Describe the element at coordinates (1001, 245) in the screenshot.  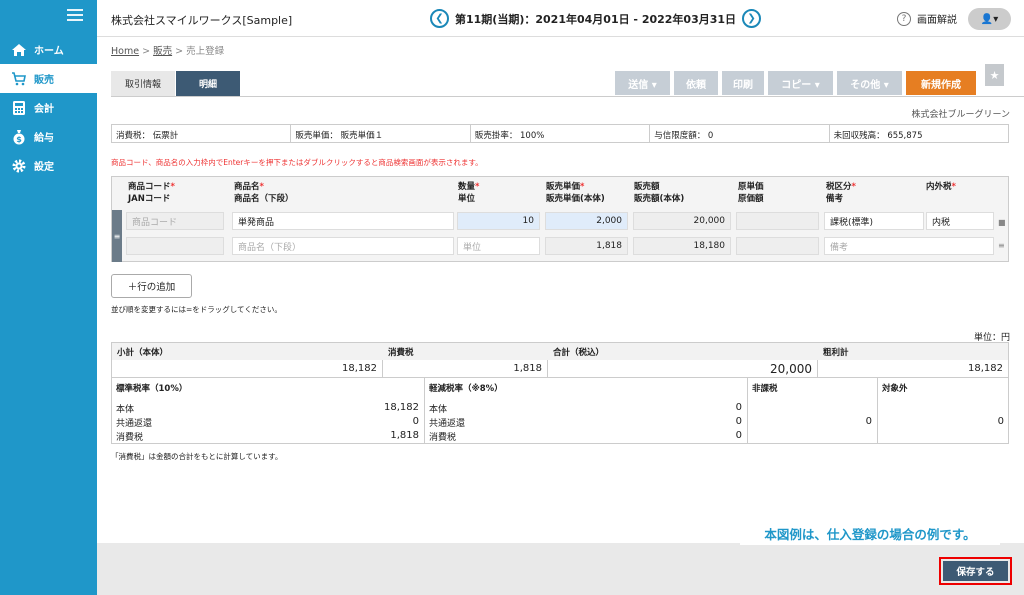
I see `row-menu-icon: ≡` at that location.